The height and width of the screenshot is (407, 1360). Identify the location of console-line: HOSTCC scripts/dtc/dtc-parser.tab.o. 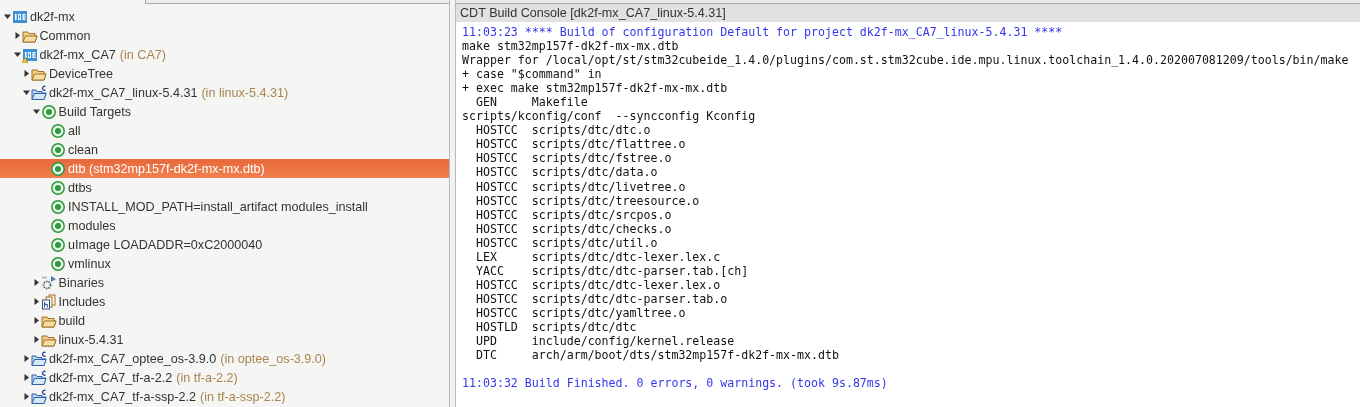
(601, 298).